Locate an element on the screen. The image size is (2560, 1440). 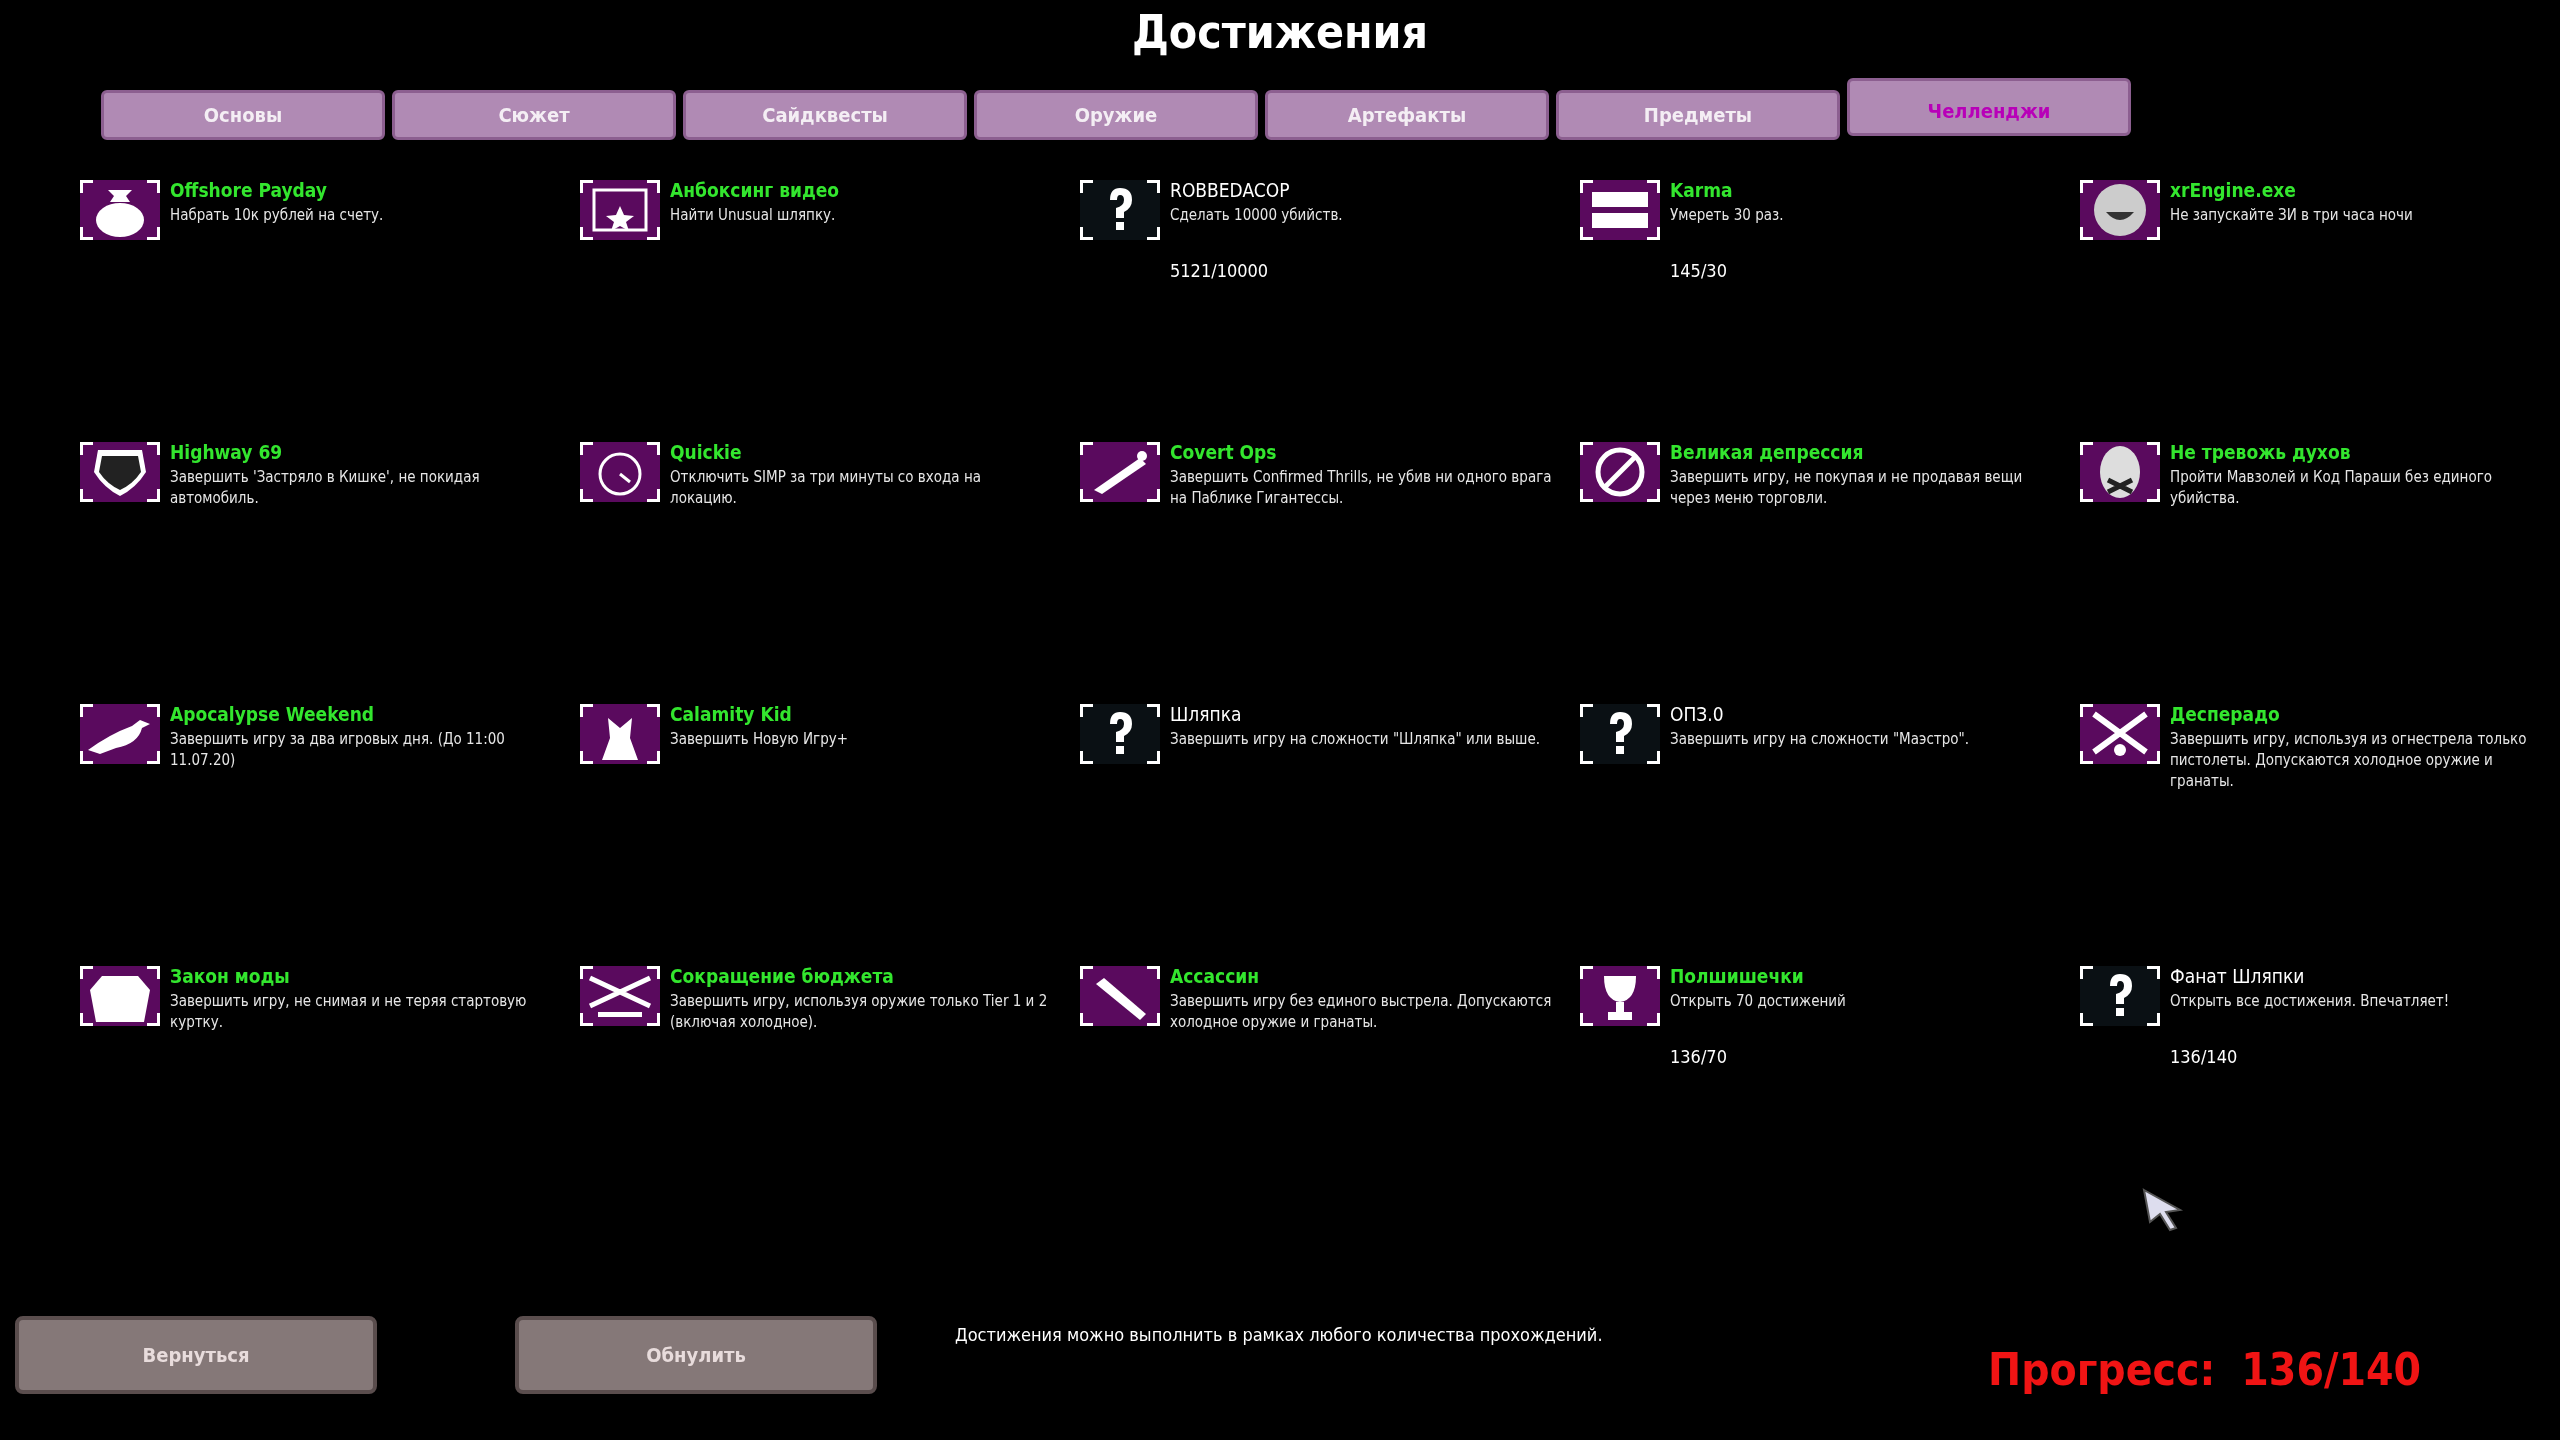
achievement-description: Открыть 70 достижений is located at coordinates (1758, 1001).